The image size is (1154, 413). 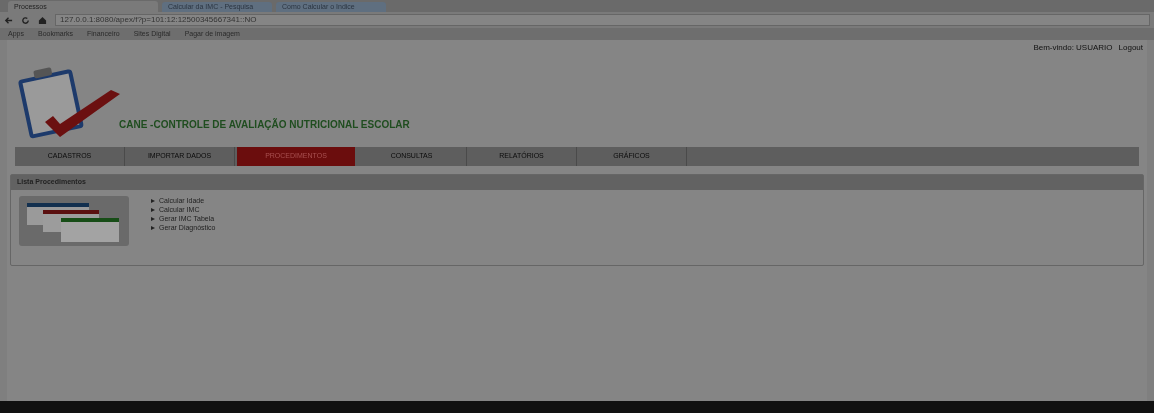 What do you see at coordinates (1130, 48) in the screenshot?
I see `logout-link: Logout` at bounding box center [1130, 48].